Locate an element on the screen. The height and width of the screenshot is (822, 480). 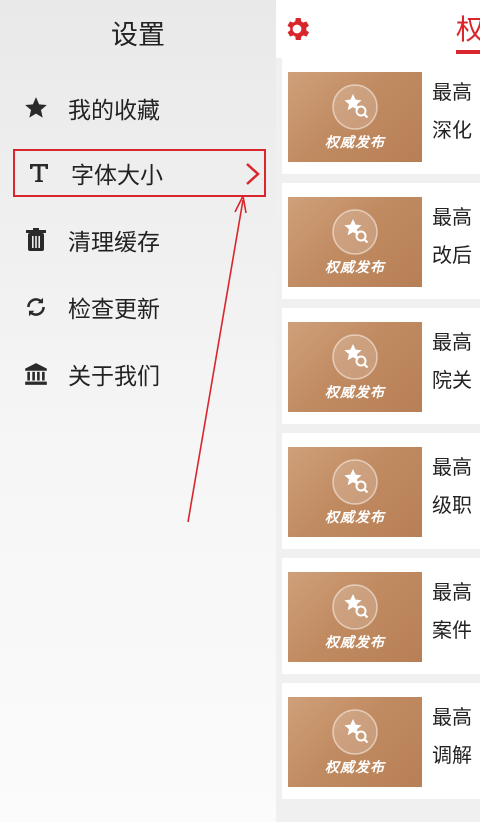
menu-item-label: 我的收藏 is located at coordinates (114, 111).